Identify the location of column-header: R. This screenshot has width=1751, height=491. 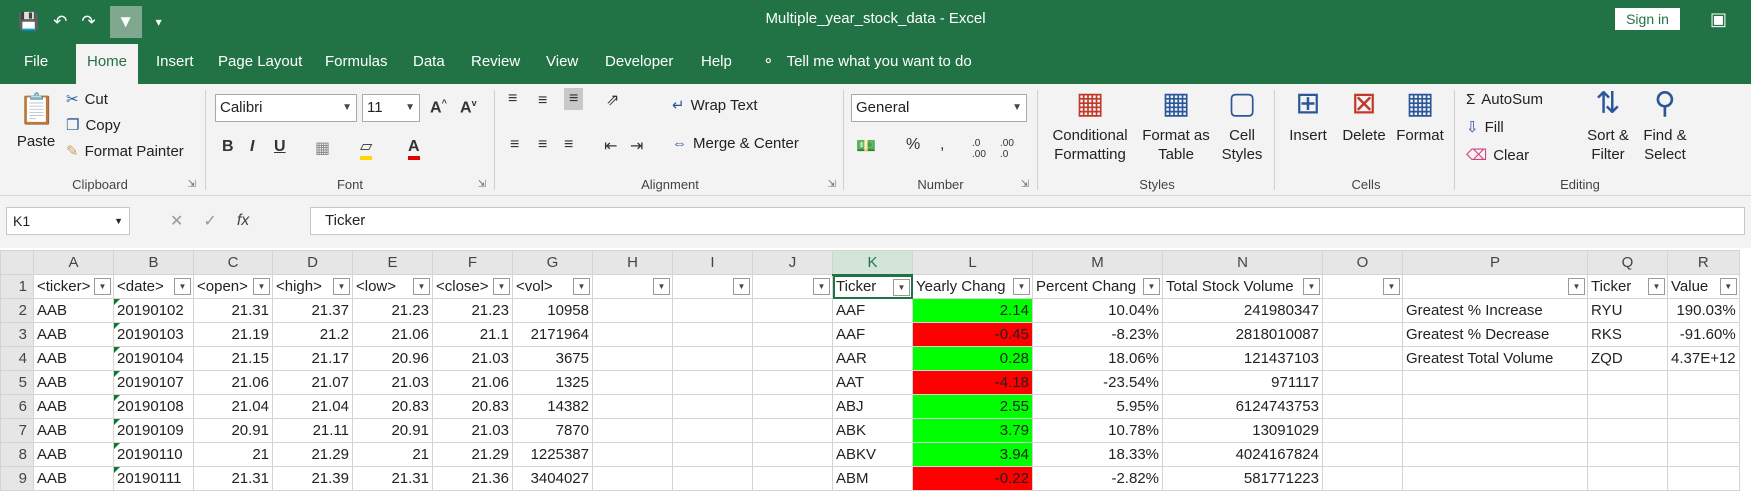
(1703, 262).